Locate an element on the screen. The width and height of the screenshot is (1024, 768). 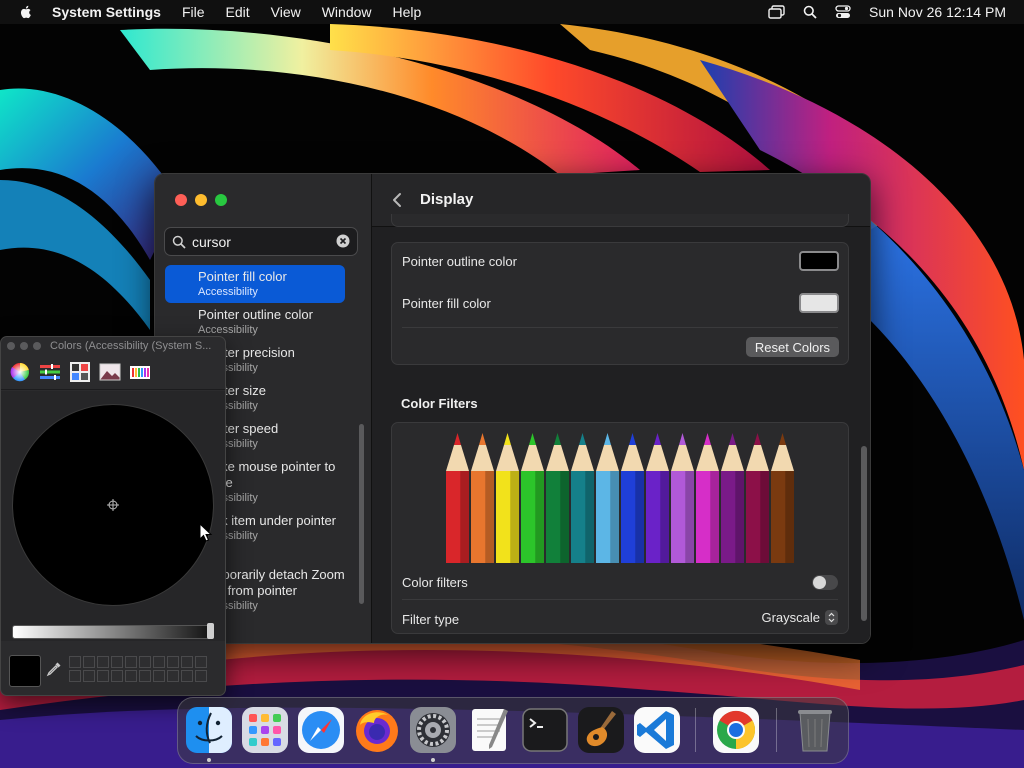
toggle-knob is located at coordinates (819, 582).